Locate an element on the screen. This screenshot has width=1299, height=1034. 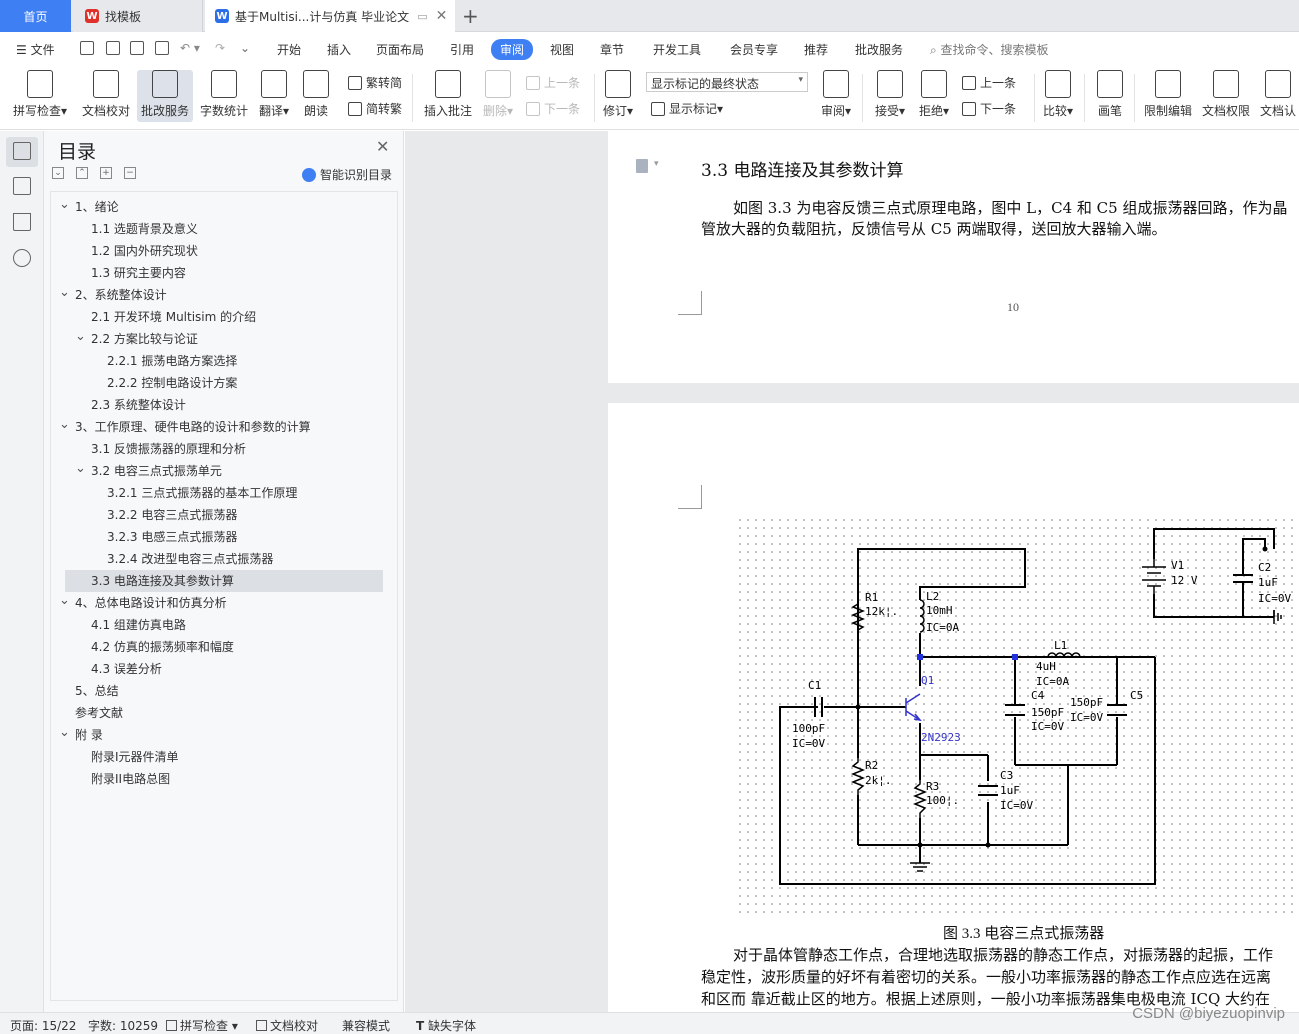
accept-button: 接受▾ is located at coordinates (890, 94).